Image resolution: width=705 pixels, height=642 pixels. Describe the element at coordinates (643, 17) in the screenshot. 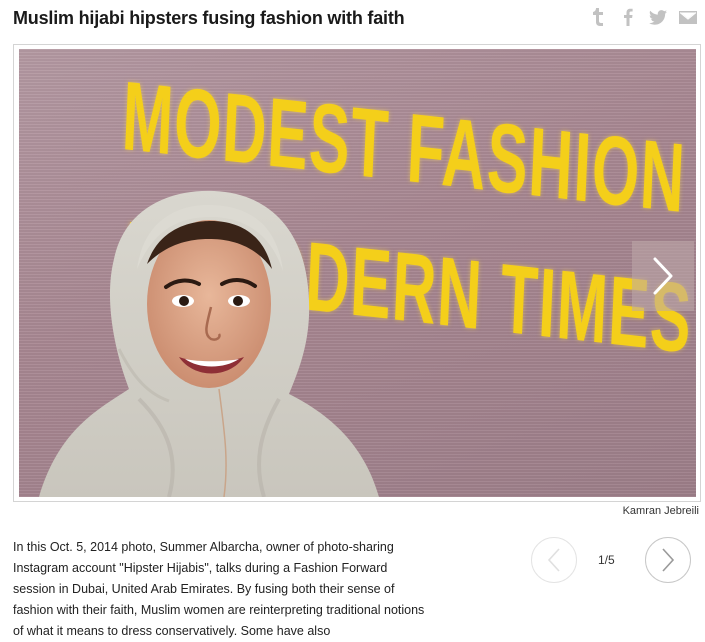

I see `share-toolbar` at that location.